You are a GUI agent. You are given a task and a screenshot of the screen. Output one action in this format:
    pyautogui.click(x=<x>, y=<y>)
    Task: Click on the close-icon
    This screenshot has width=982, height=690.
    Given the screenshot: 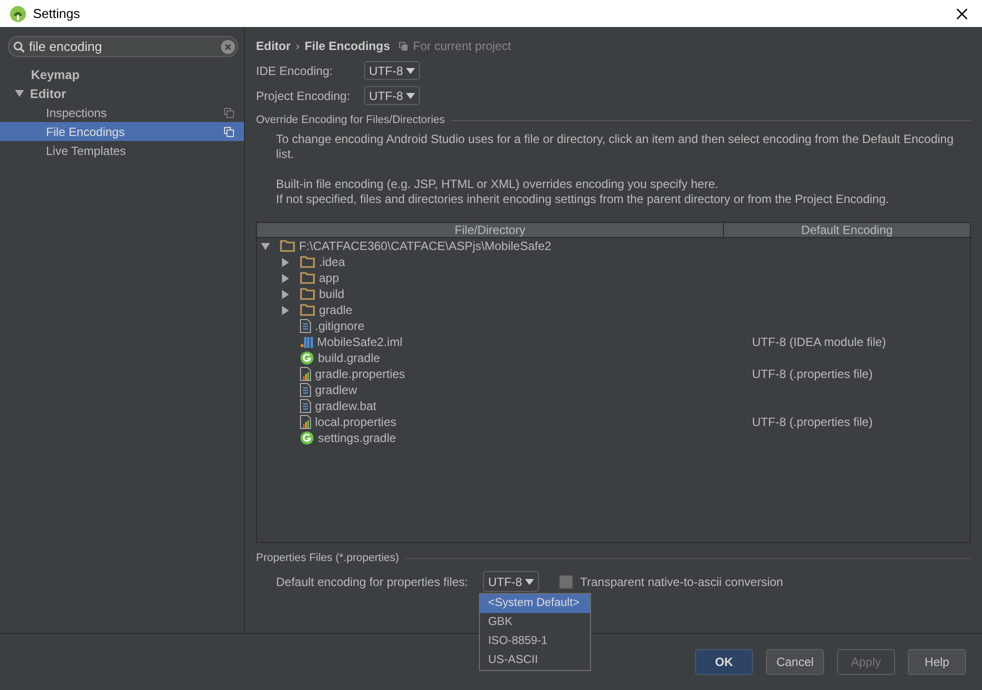 What is the action you would take?
    pyautogui.click(x=962, y=14)
    